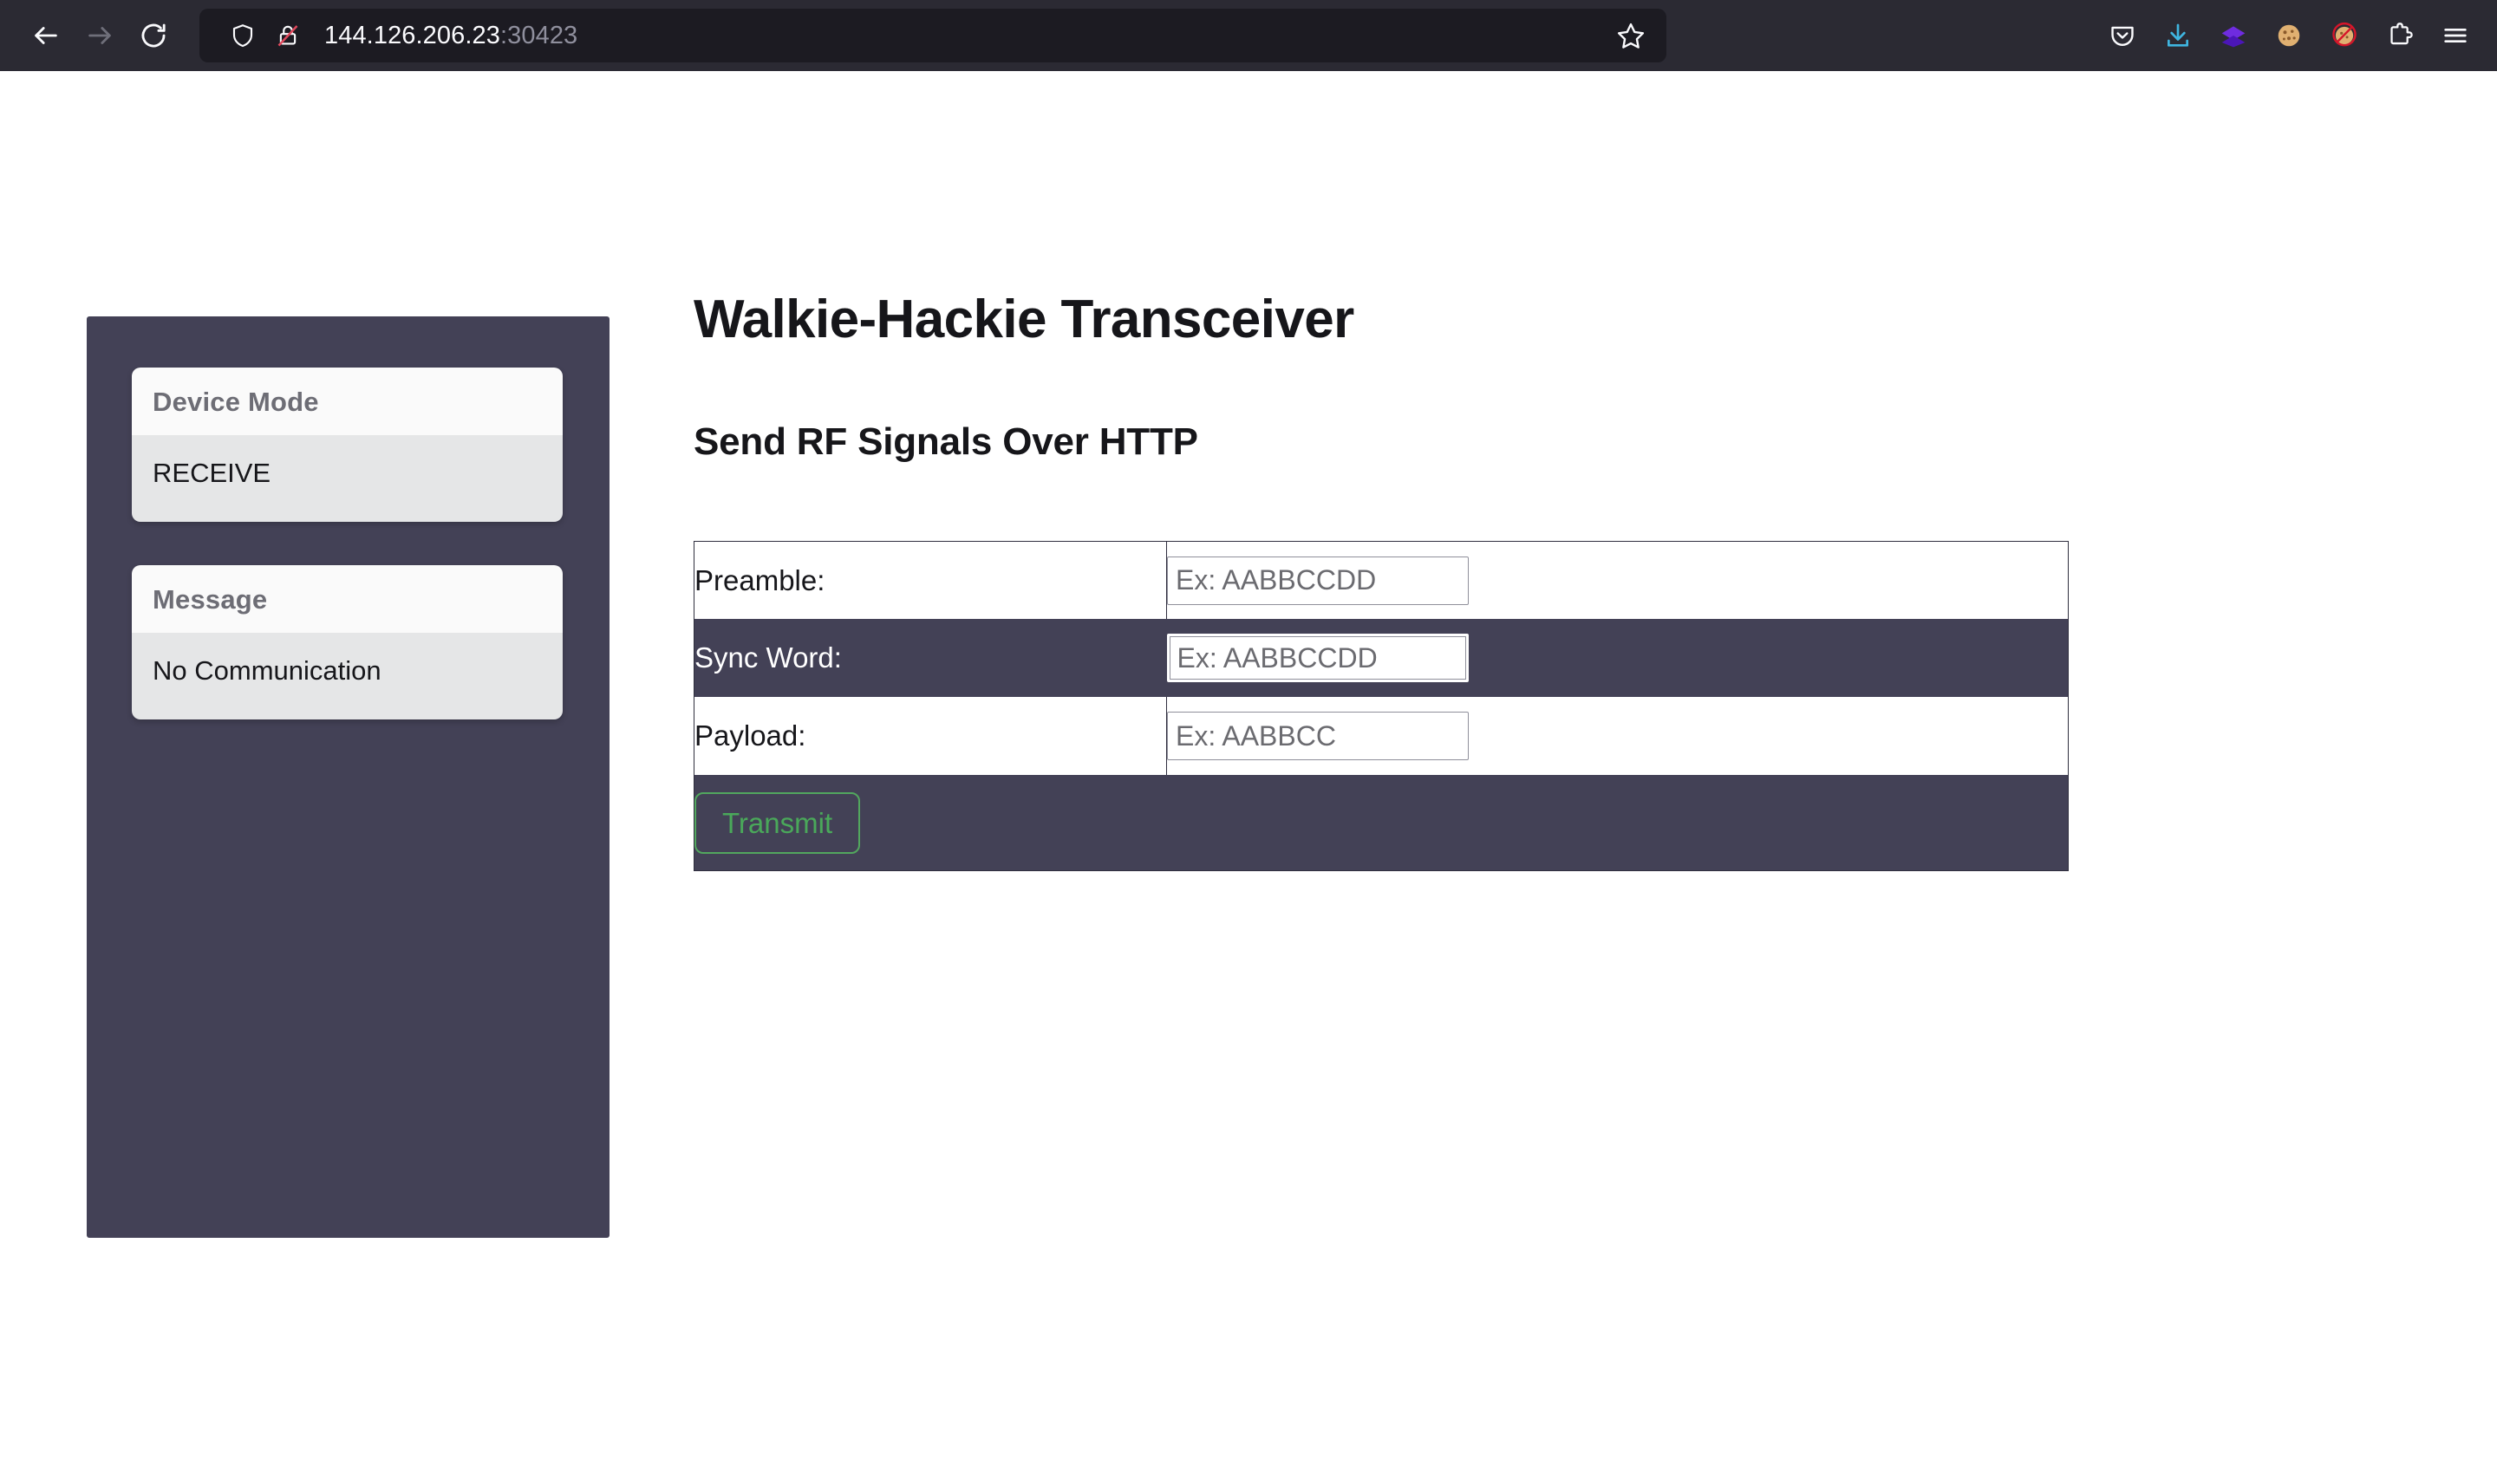 This screenshot has height=1484, width=2497. I want to click on pocket-icon, so click(2122, 36).